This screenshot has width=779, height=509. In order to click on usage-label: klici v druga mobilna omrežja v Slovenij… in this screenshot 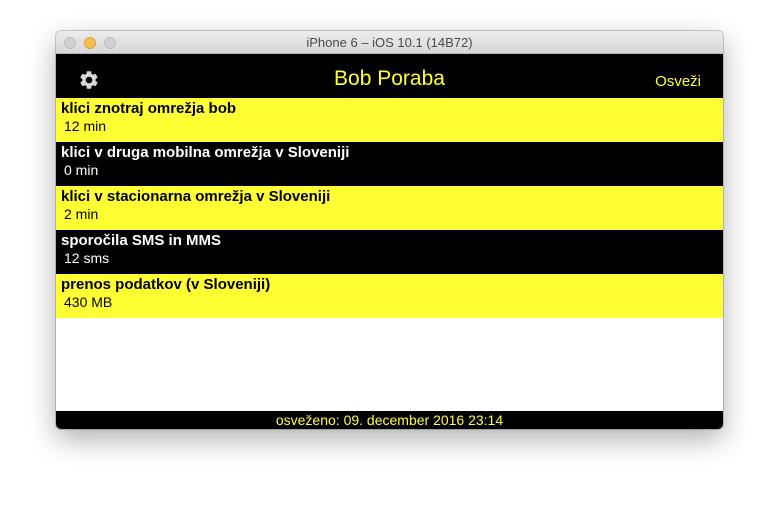, I will do `click(205, 152)`.